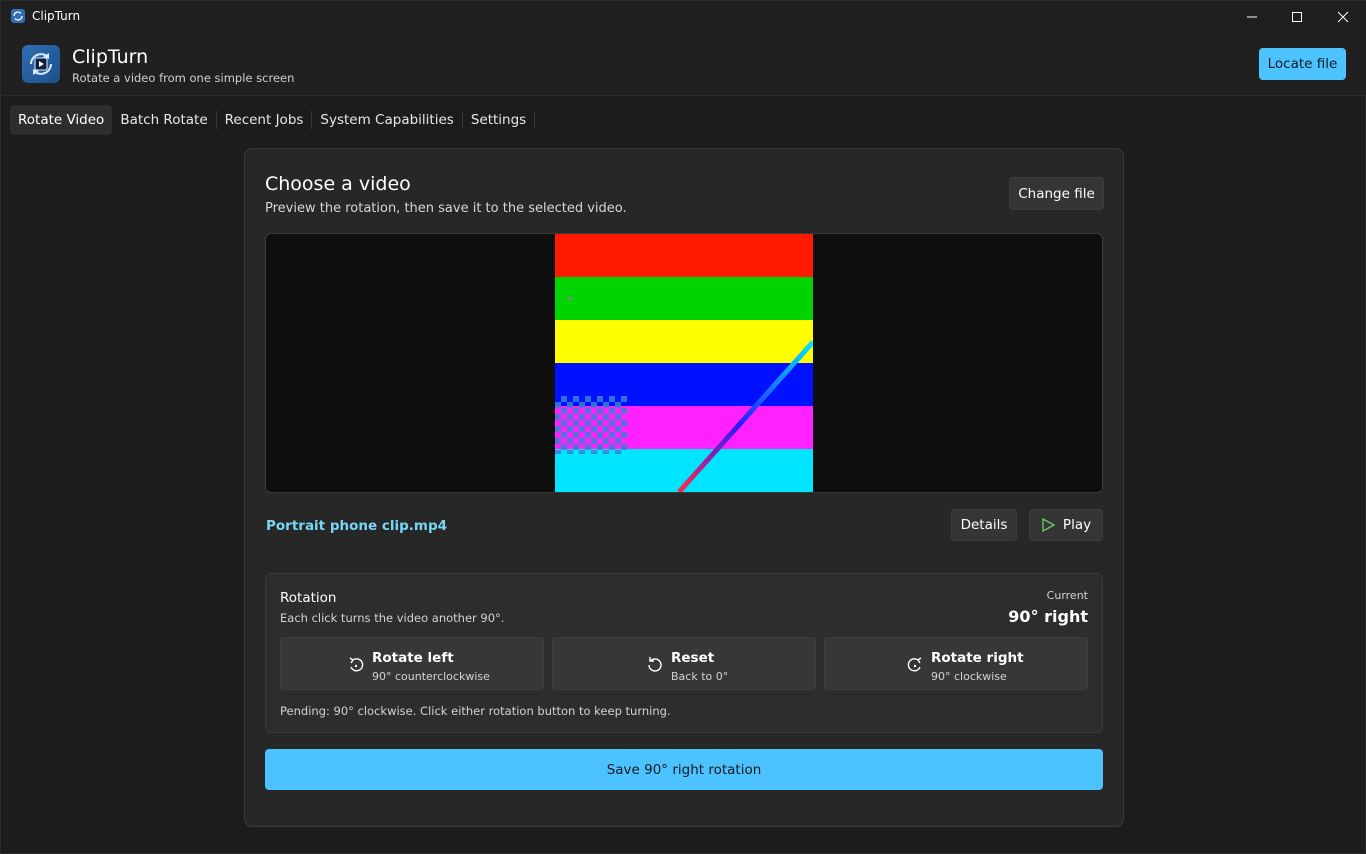  What do you see at coordinates (1048, 525) in the screenshot?
I see `play-icon` at bounding box center [1048, 525].